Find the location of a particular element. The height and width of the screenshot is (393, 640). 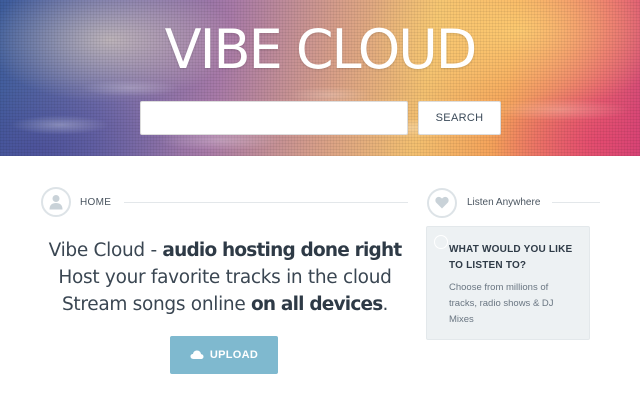

headline-line-1: Vibe Cloud - audio hosting done right is located at coordinates (225, 250).